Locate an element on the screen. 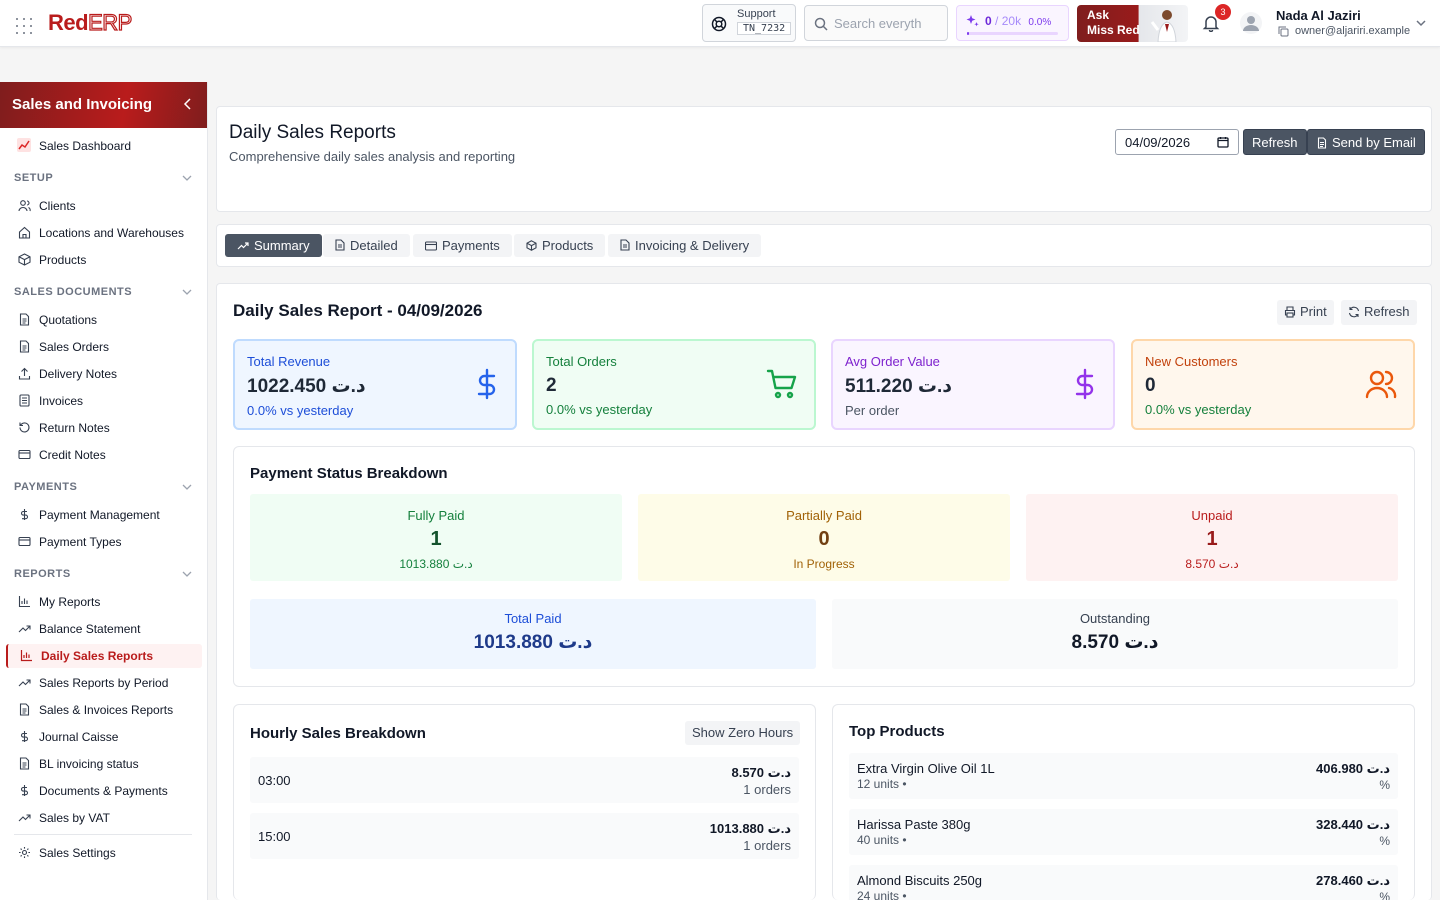  section-sales-documents: SALES DOCUMENTS is located at coordinates (103, 292).